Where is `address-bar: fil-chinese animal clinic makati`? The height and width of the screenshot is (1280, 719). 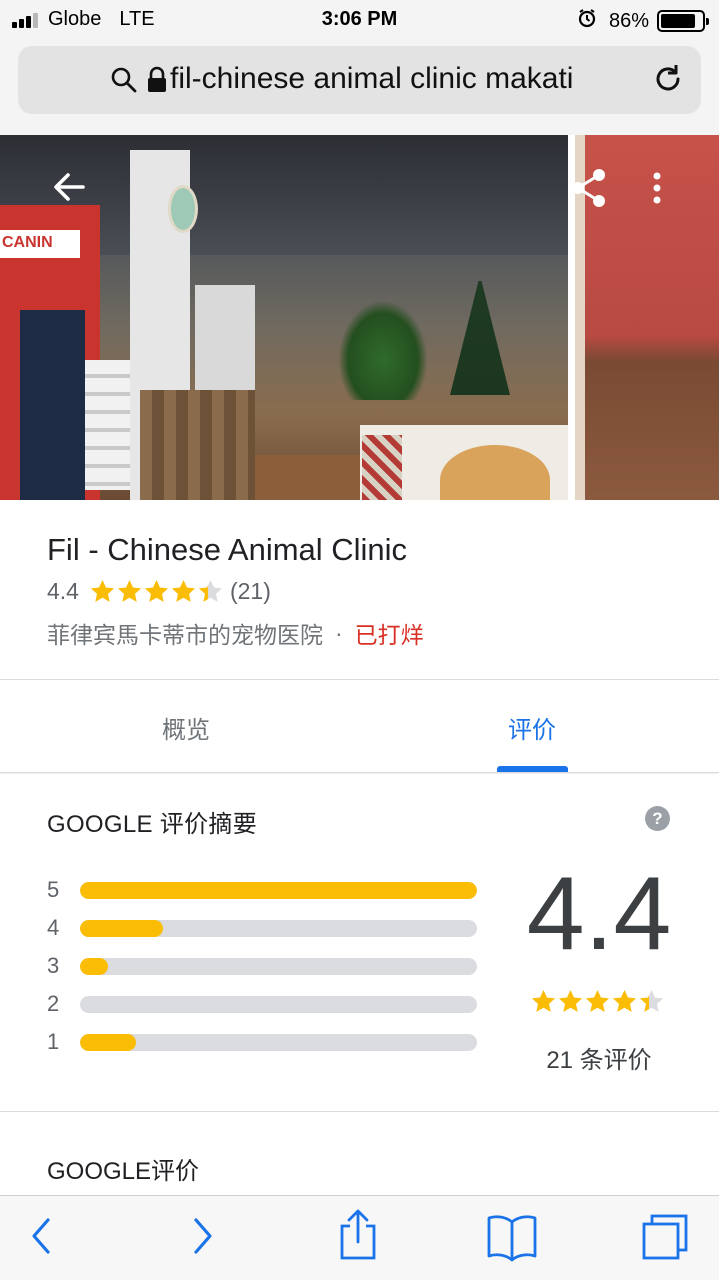 address-bar: fil-chinese animal clinic makati is located at coordinates (359, 80).